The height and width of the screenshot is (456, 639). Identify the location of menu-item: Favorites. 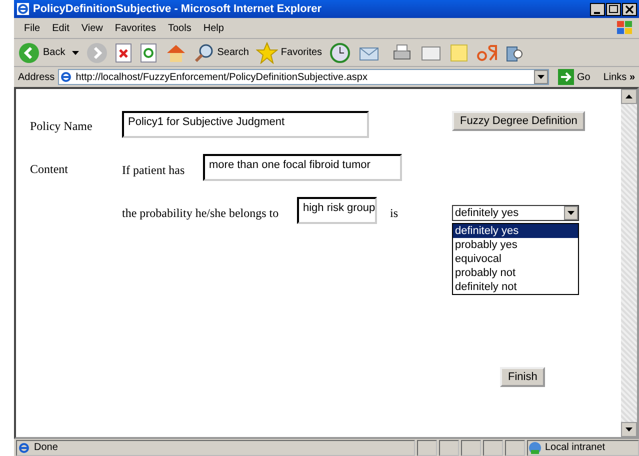
(135, 28).